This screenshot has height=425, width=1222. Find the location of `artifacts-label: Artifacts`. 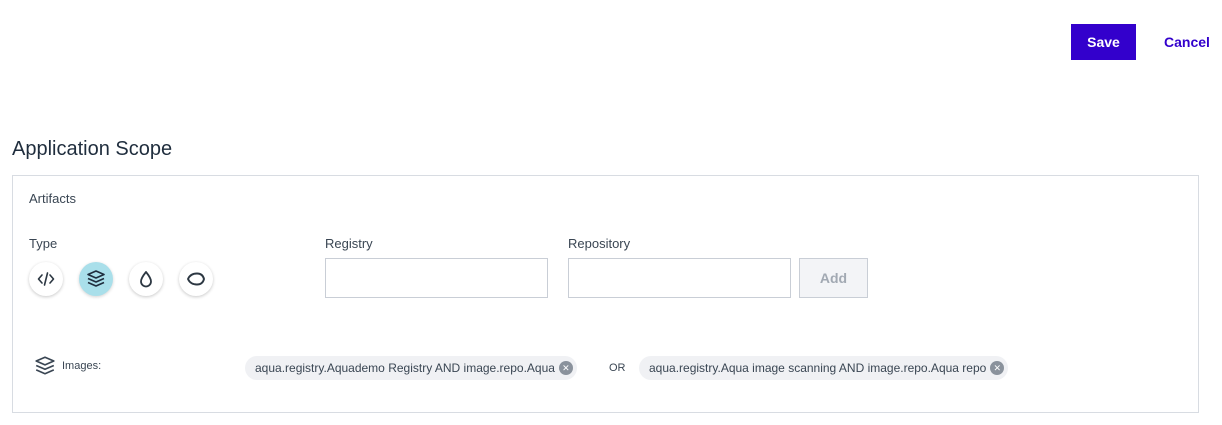

artifacts-label: Artifacts is located at coordinates (52, 198).